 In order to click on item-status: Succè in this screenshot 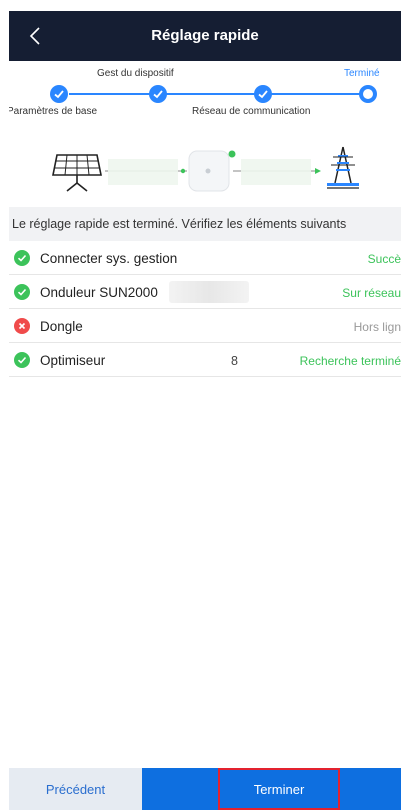, I will do `click(384, 259)`.